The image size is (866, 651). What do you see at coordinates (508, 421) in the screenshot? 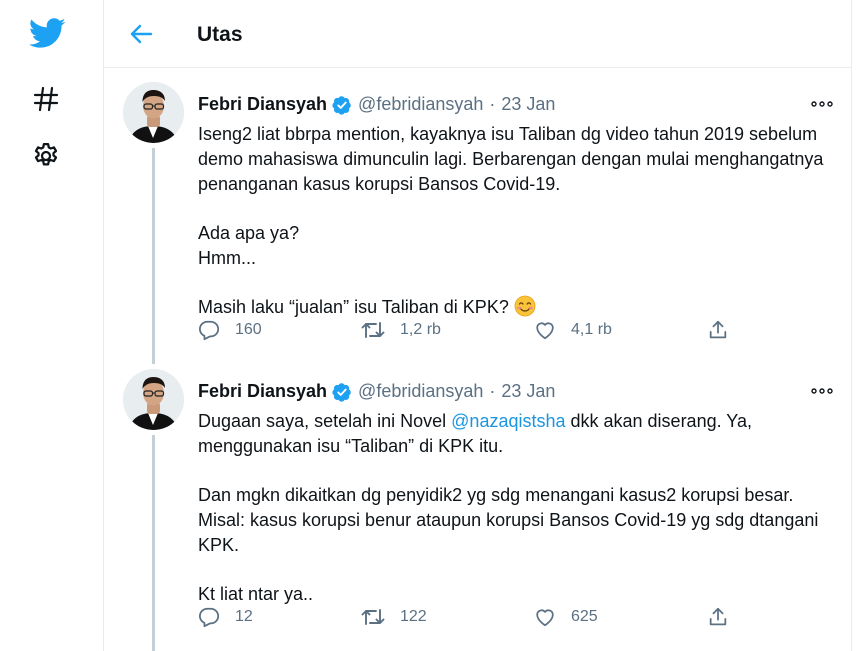
I see `mention-link: @nazaqistsha` at bounding box center [508, 421].